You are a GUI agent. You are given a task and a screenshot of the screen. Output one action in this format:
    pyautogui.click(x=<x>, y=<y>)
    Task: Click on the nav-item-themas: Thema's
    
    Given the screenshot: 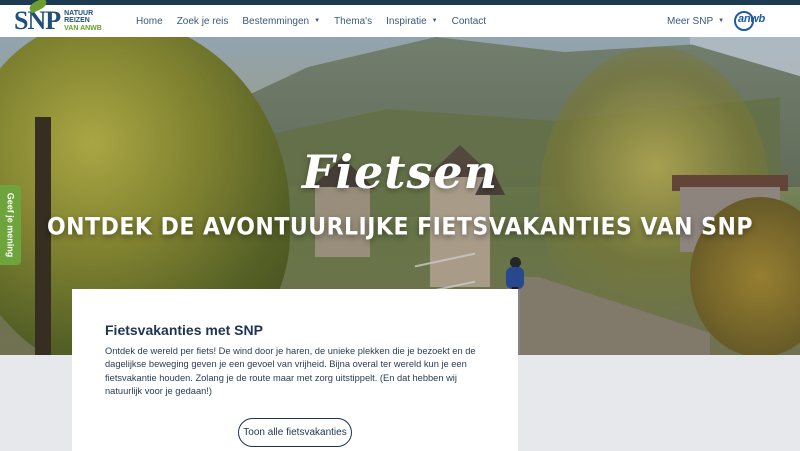 What is the action you would take?
    pyautogui.click(x=353, y=21)
    